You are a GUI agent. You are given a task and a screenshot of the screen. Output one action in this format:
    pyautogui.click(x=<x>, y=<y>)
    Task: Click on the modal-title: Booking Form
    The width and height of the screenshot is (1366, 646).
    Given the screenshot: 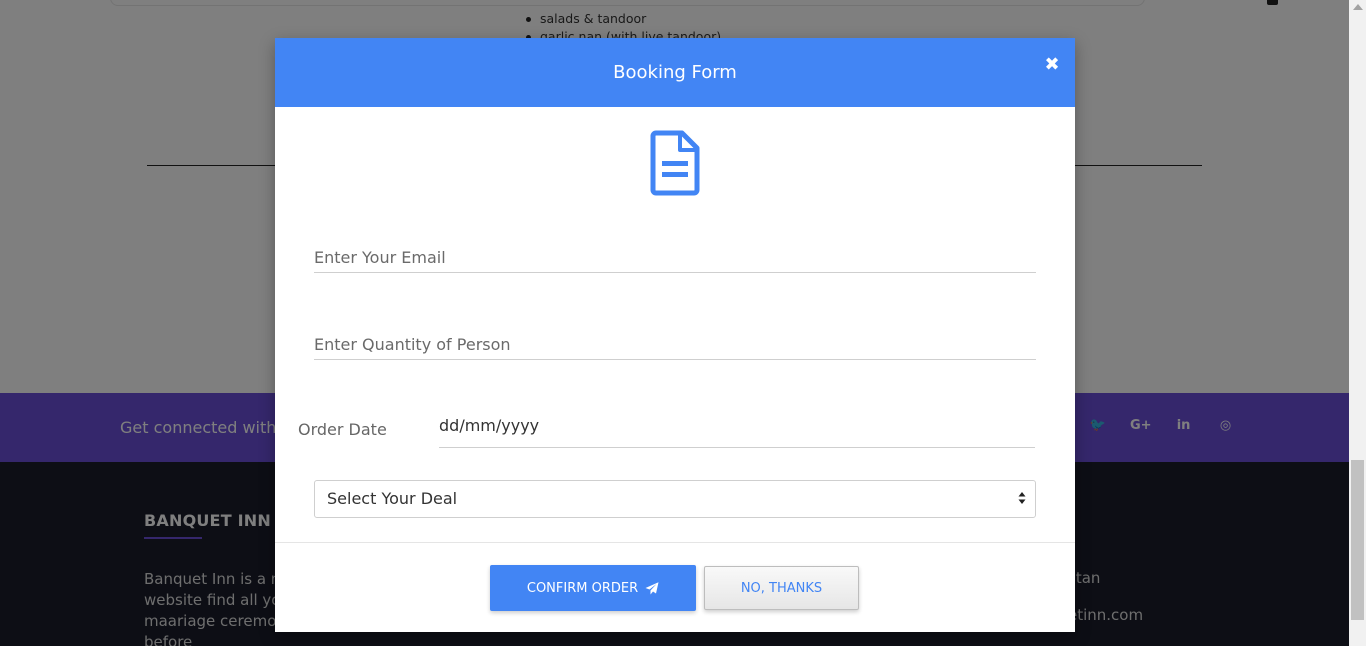 What is the action you would take?
    pyautogui.click(x=675, y=72)
    